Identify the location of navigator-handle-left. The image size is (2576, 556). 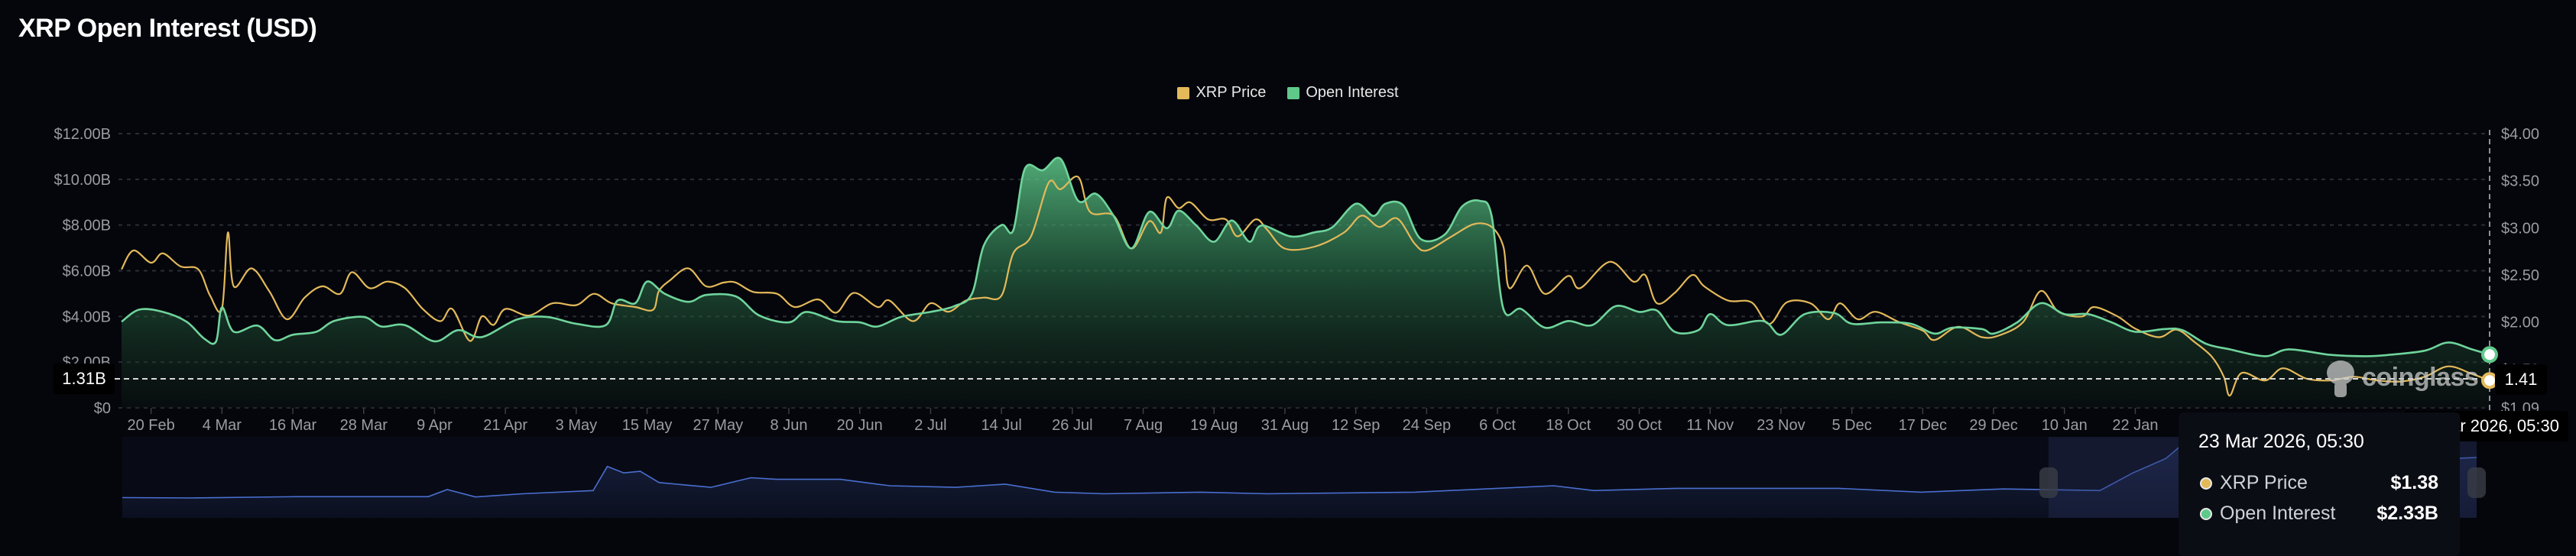
(2048, 482).